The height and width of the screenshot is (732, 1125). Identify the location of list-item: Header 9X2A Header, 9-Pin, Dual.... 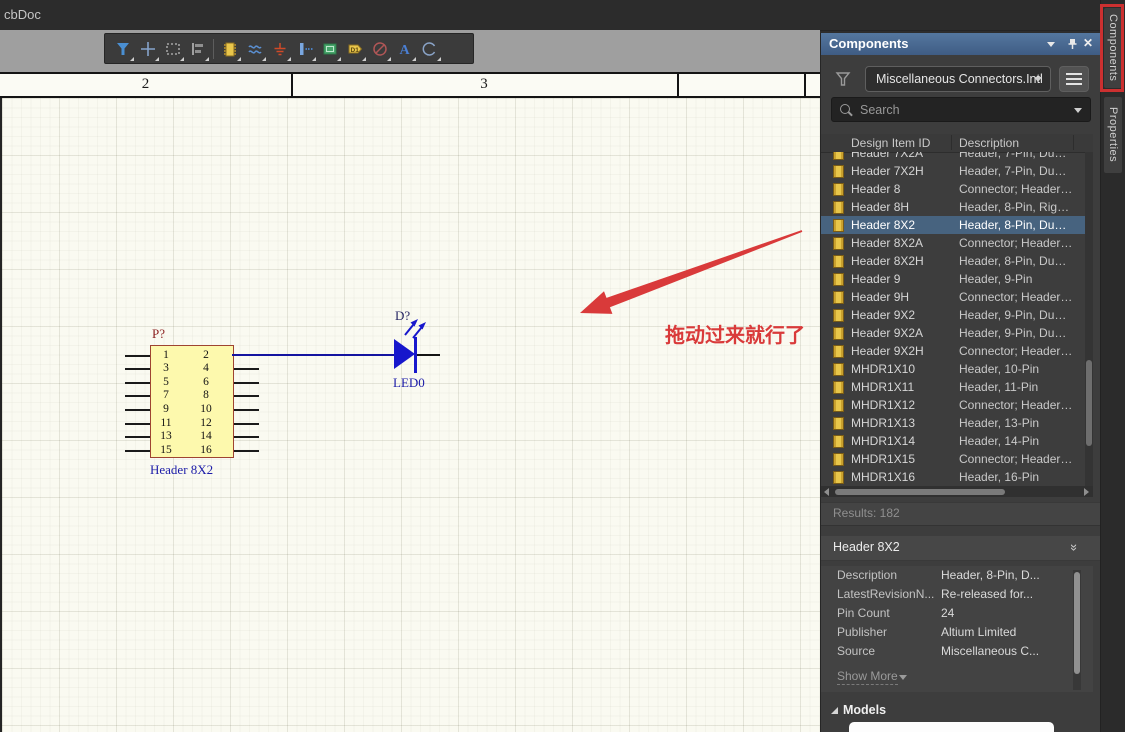
(957, 333).